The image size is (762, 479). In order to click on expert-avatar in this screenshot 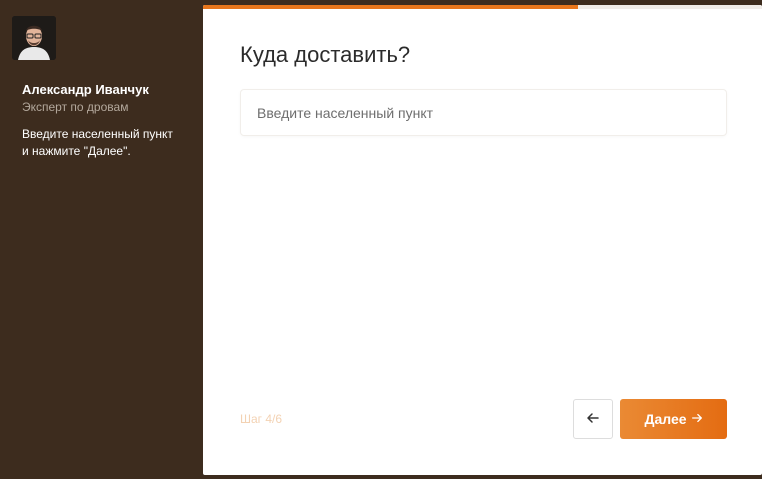, I will do `click(34, 38)`.